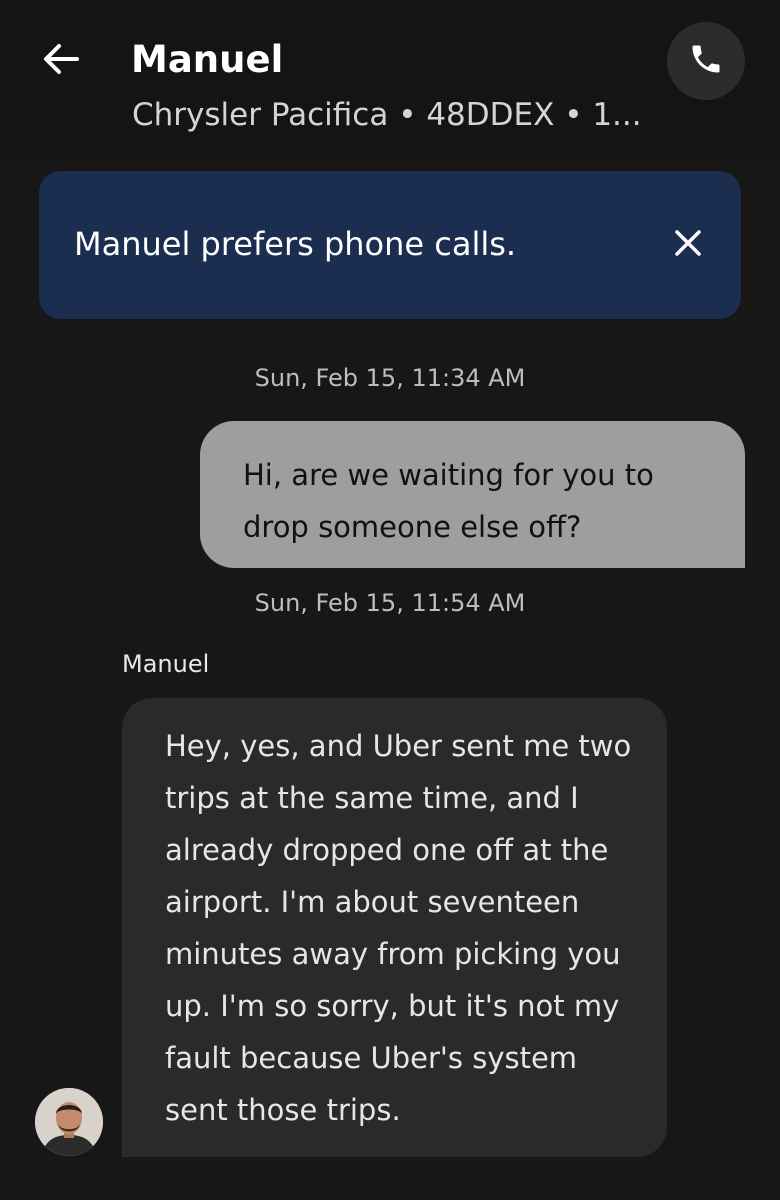  What do you see at coordinates (390, 378) in the screenshot?
I see `message-timestamp: Sun, Feb 15, 11:34 AM` at bounding box center [390, 378].